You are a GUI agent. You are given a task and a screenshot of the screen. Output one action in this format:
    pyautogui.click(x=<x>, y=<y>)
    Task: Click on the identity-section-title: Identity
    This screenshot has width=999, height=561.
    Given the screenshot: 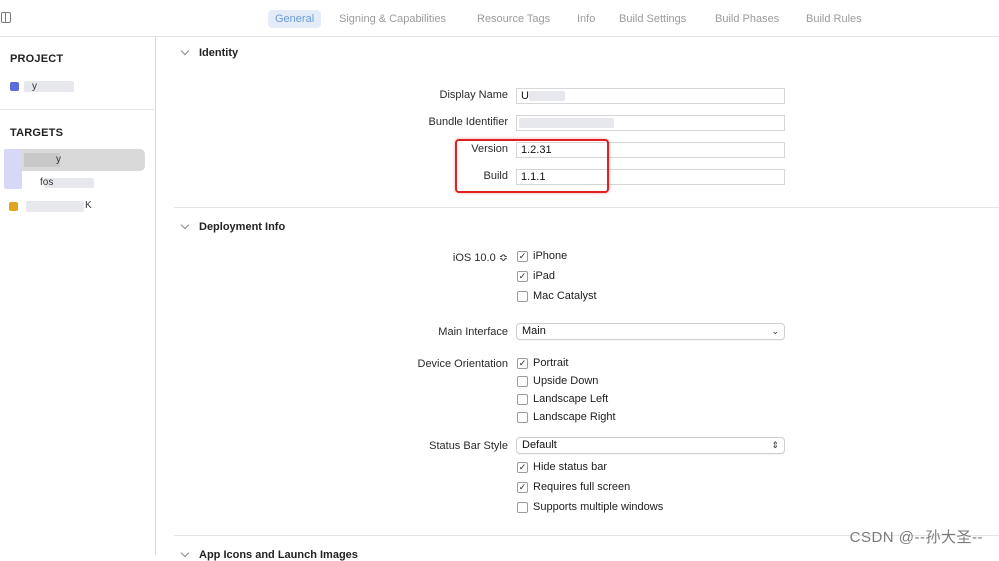 What is the action you would take?
    pyautogui.click(x=219, y=53)
    